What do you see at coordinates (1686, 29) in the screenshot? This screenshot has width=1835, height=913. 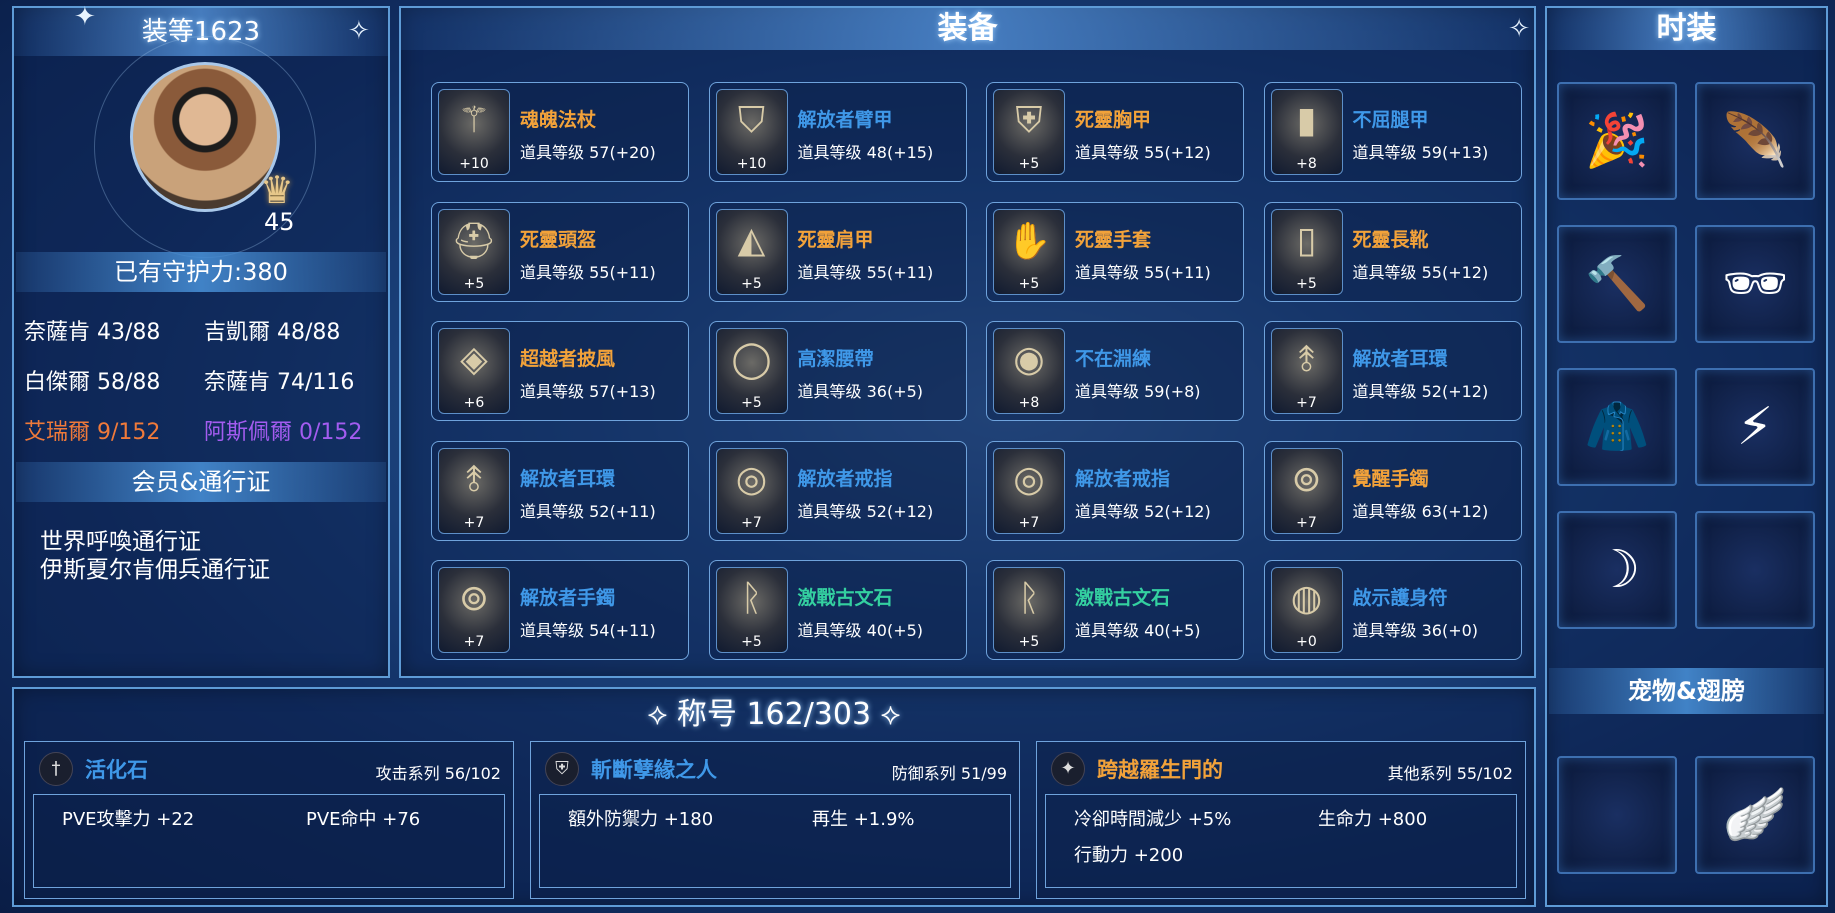 I see `fashion-title: 时装` at bounding box center [1686, 29].